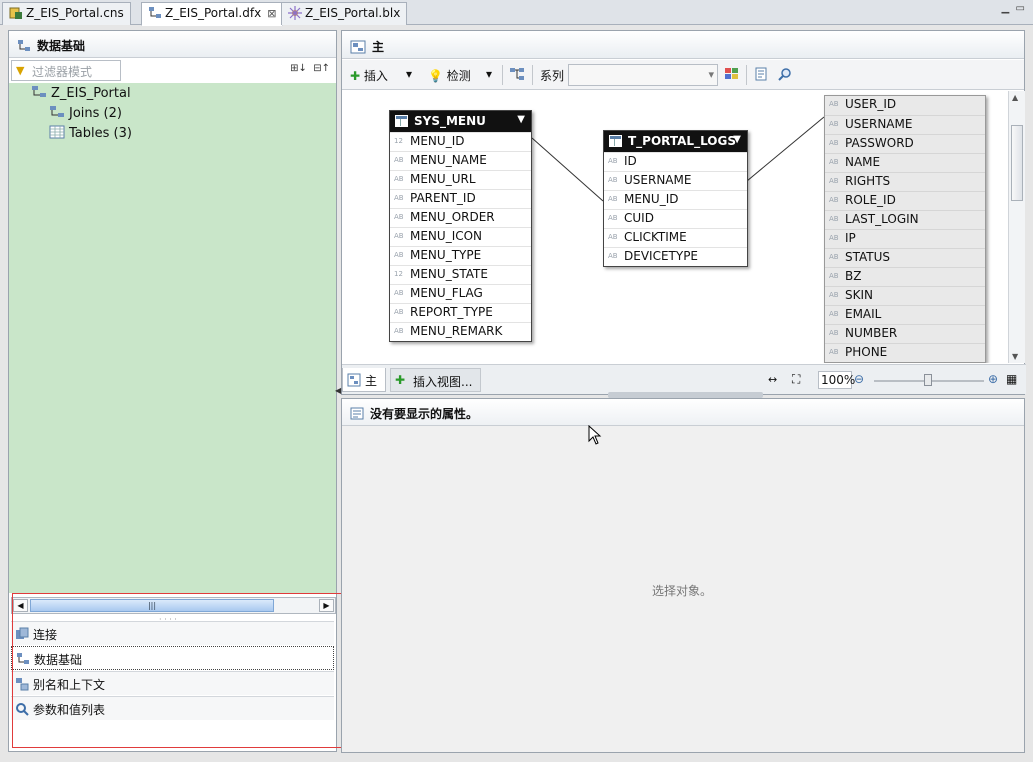 The width and height of the screenshot is (1033, 762). I want to click on table-column: AB MENU_TYPE, so click(460, 255).